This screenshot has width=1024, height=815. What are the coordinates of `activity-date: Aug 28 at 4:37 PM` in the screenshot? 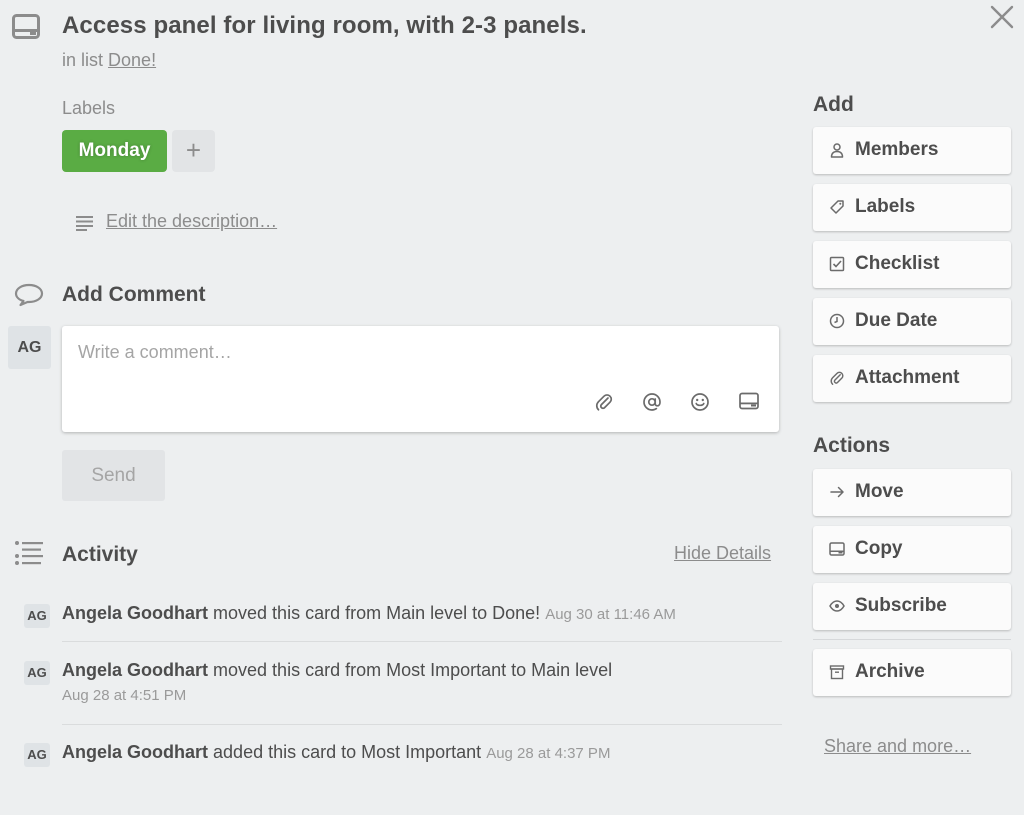 It's located at (548, 753).